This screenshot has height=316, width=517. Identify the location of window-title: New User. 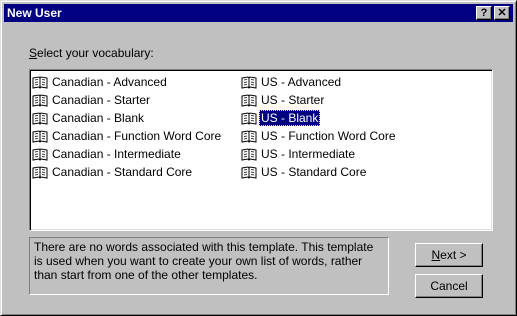
(34, 13).